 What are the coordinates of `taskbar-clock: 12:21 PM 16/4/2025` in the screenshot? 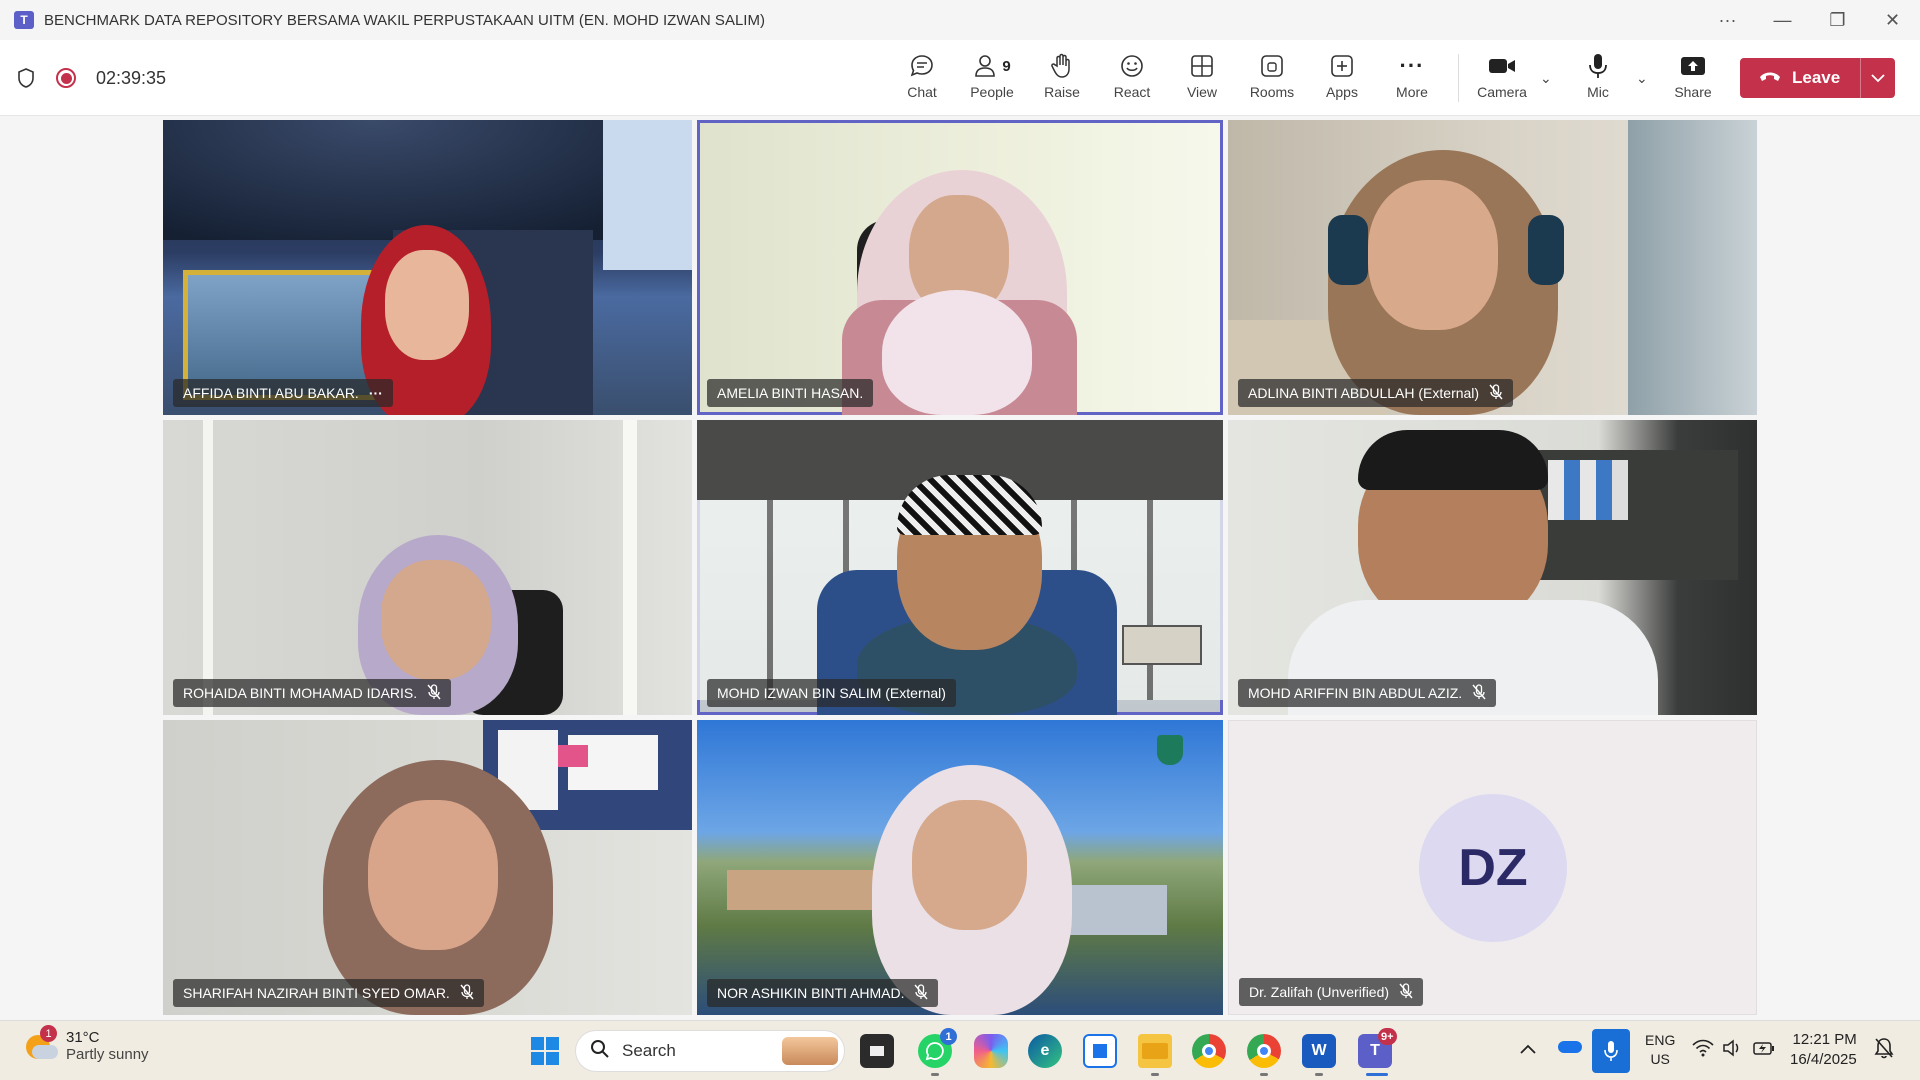 It's located at (1823, 1050).